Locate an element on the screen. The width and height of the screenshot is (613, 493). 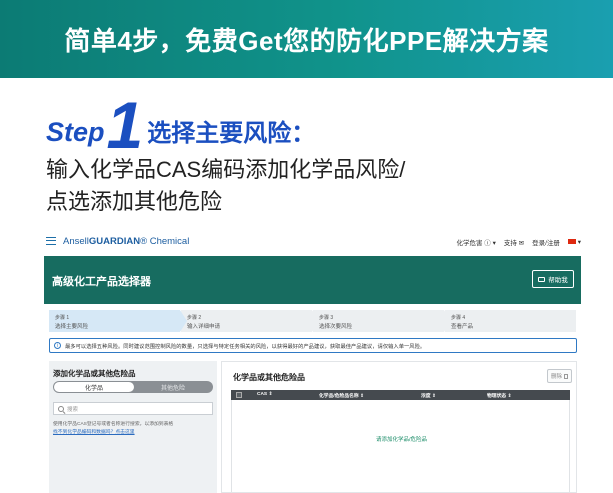
hazard-type-toggle: 化学品 其他危险 is located at coordinates (133, 387).